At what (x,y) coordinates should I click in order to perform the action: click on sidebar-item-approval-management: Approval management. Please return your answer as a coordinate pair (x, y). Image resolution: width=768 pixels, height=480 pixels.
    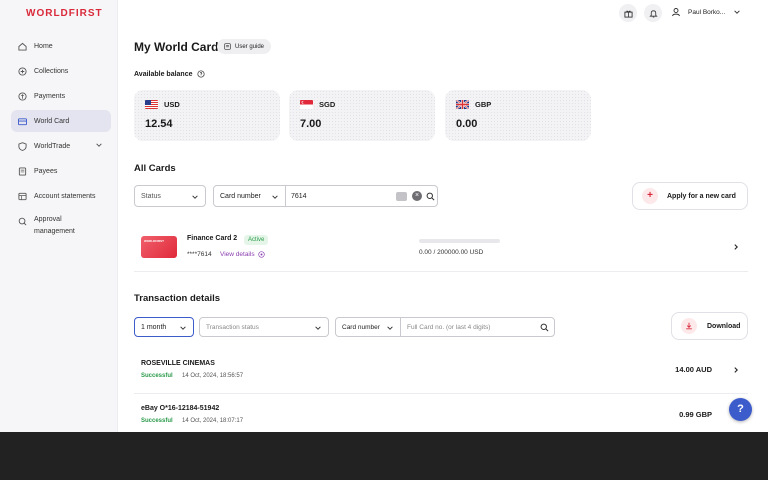
    Looking at the image, I should click on (61, 225).